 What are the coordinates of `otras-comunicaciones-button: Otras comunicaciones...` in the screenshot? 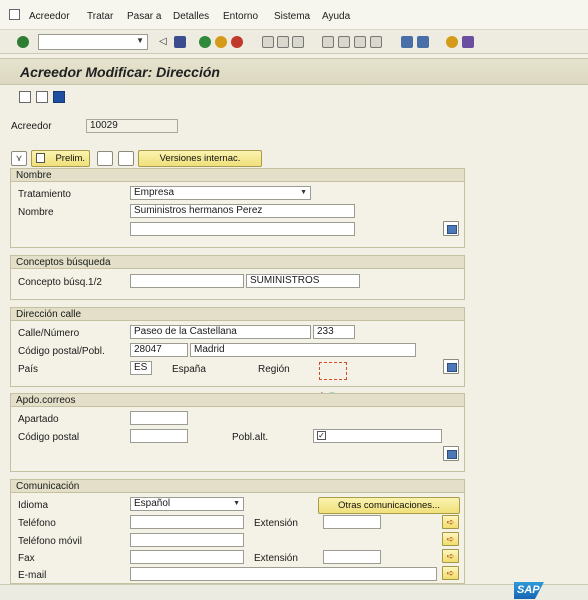 It's located at (389, 505).